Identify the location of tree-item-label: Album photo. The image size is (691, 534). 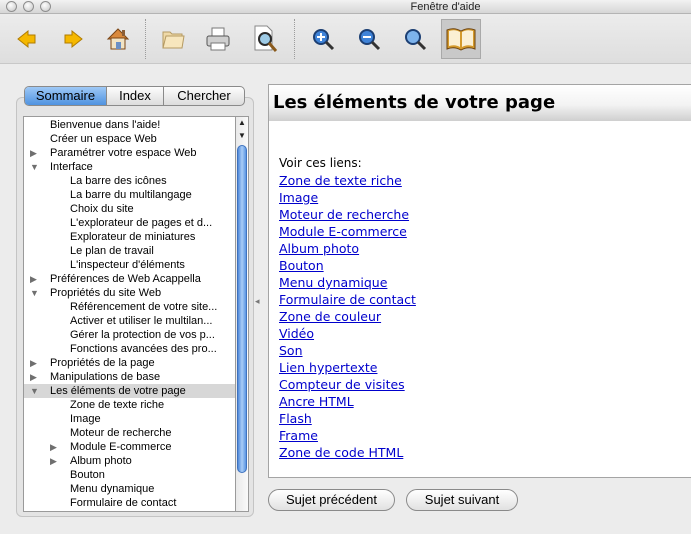
(101, 461).